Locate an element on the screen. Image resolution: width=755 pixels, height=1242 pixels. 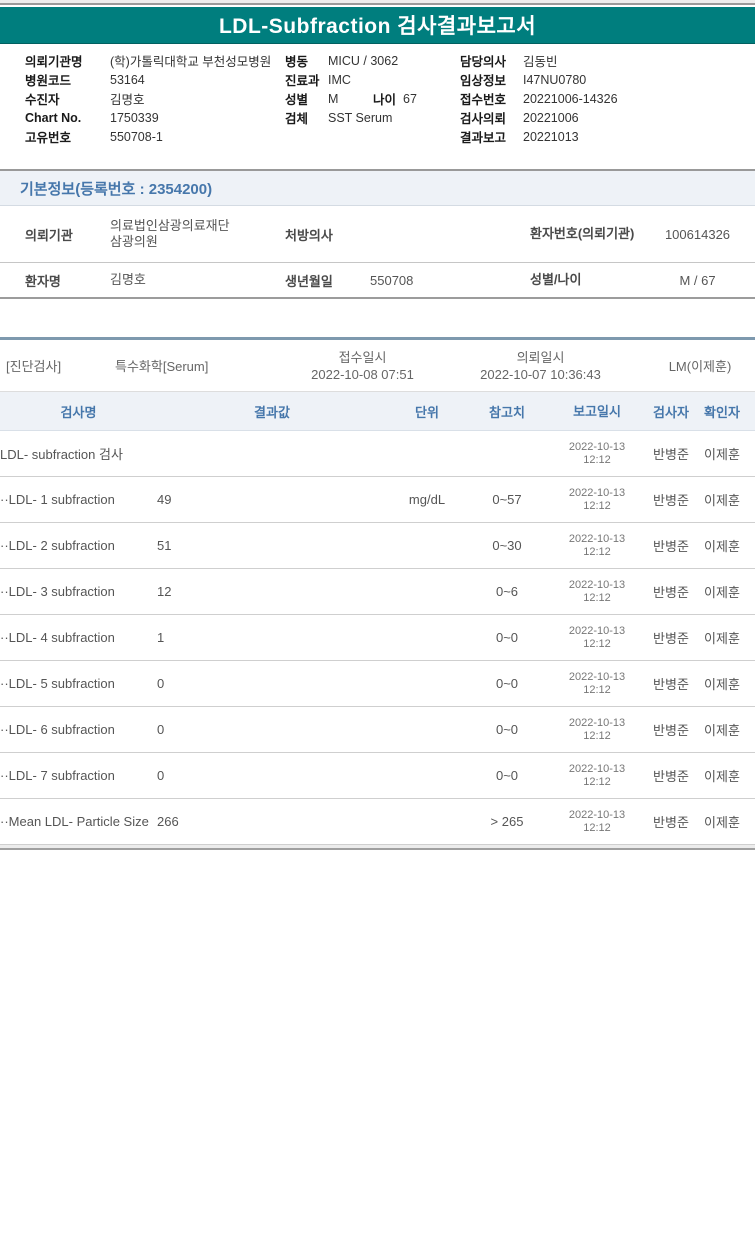
field-value: 20221013 is located at coordinates (551, 136).